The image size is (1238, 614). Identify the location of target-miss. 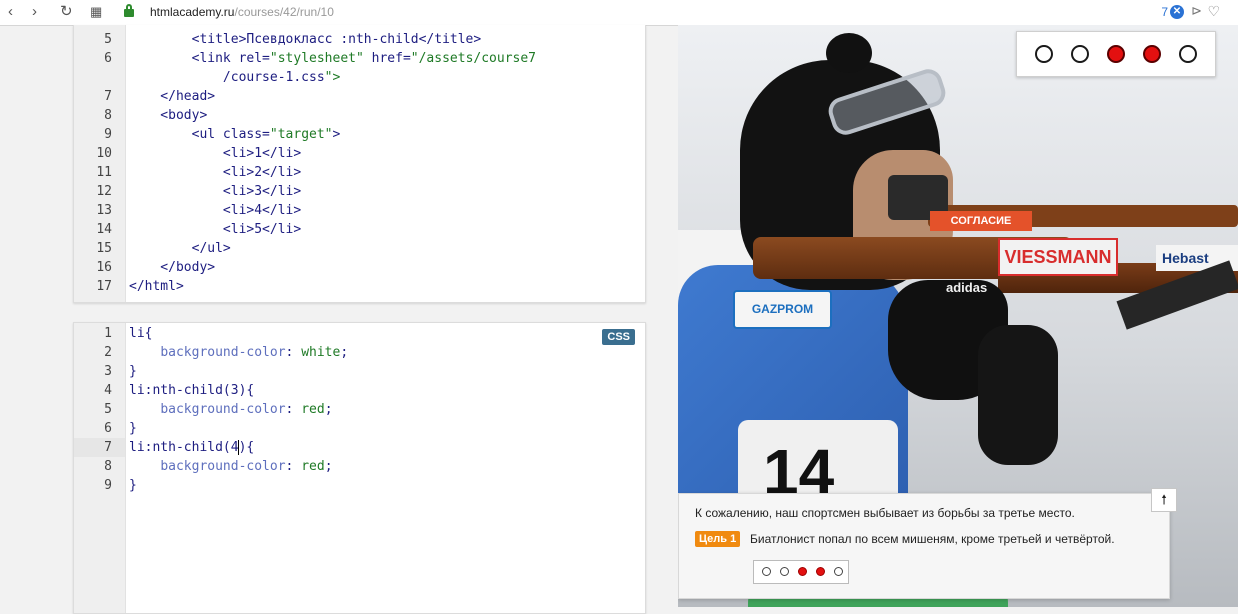
(1080, 54).